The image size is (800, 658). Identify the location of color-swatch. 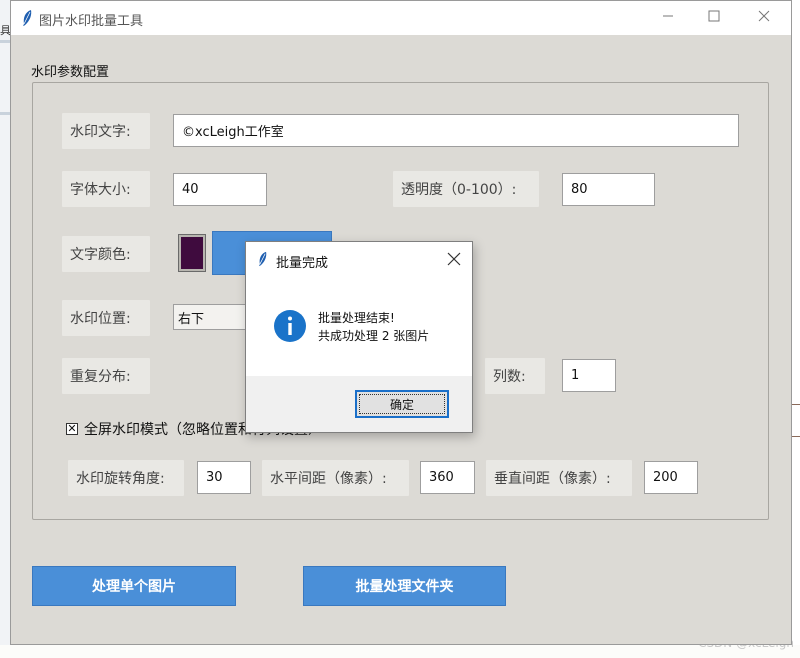
(192, 253).